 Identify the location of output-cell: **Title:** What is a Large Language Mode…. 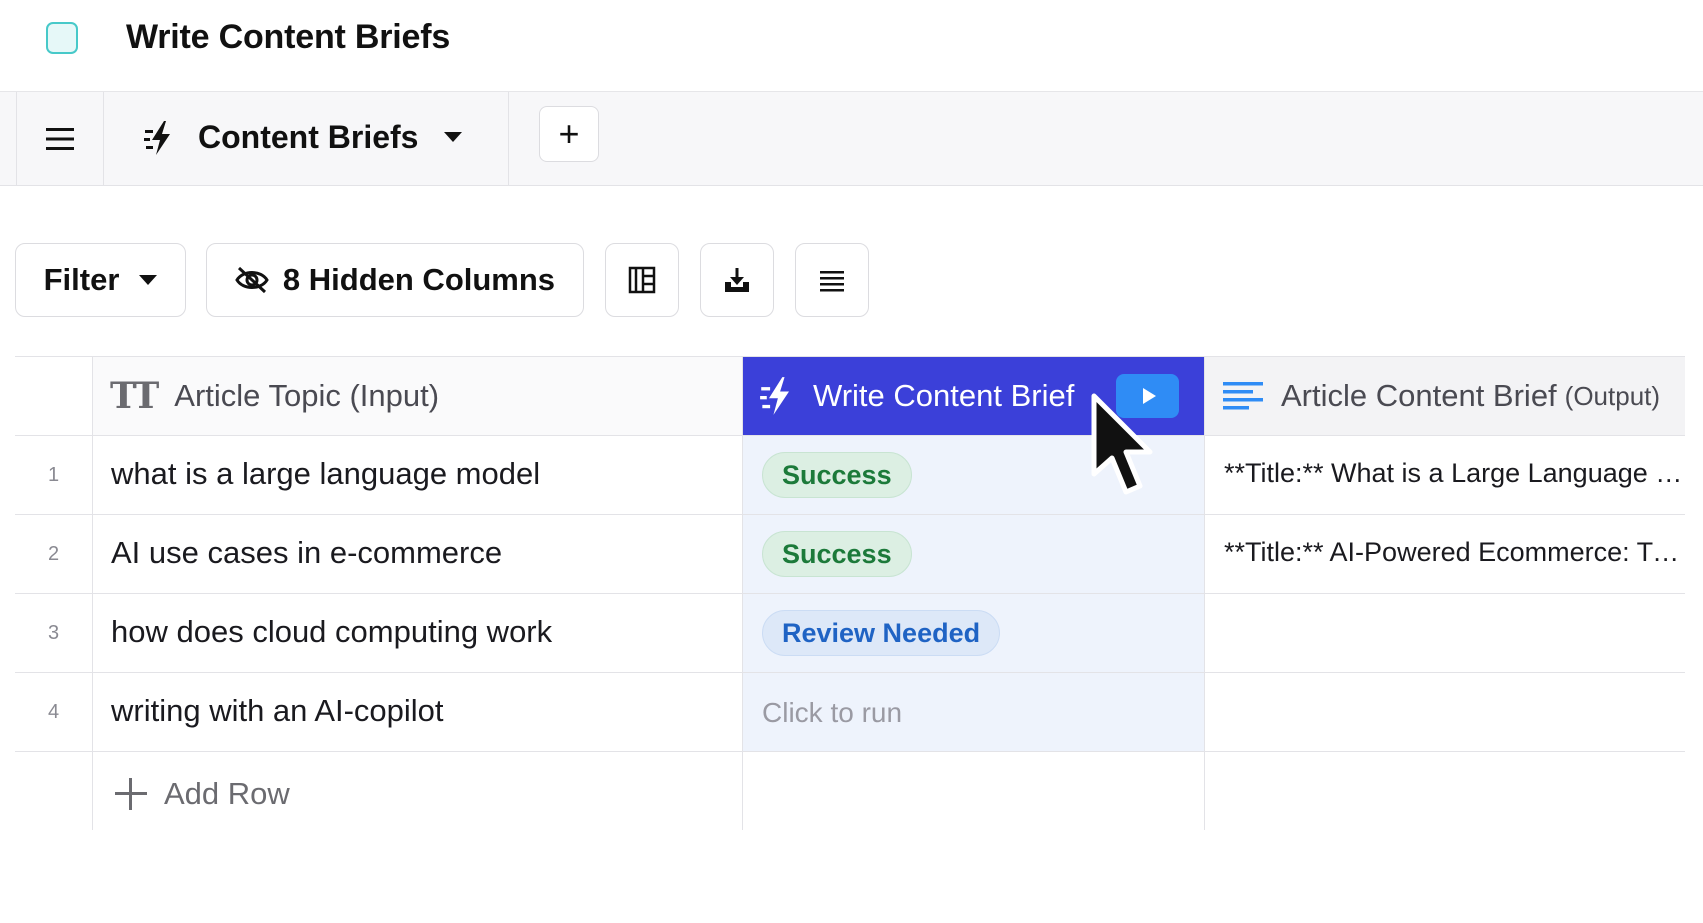
(1454, 473).